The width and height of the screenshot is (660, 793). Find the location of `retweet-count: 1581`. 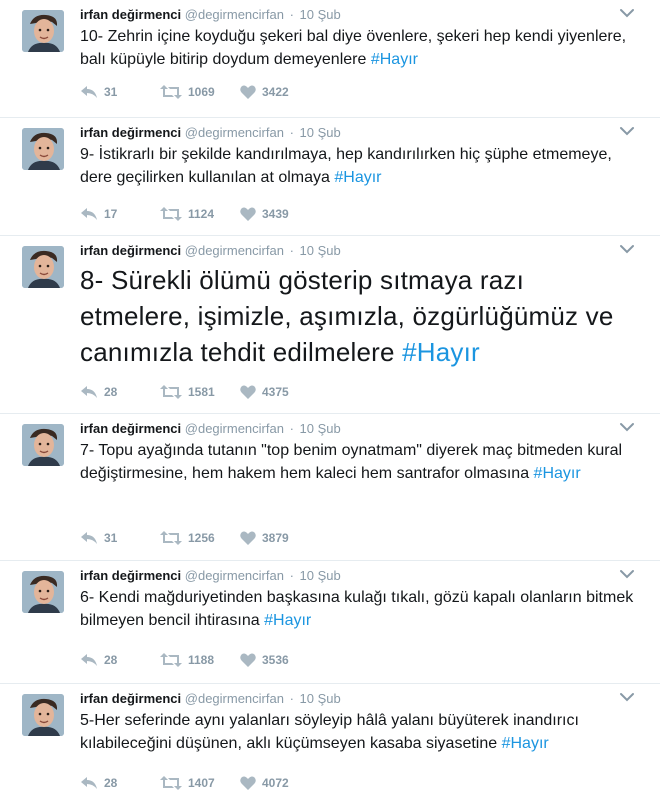

retweet-count: 1581 is located at coordinates (201, 392).